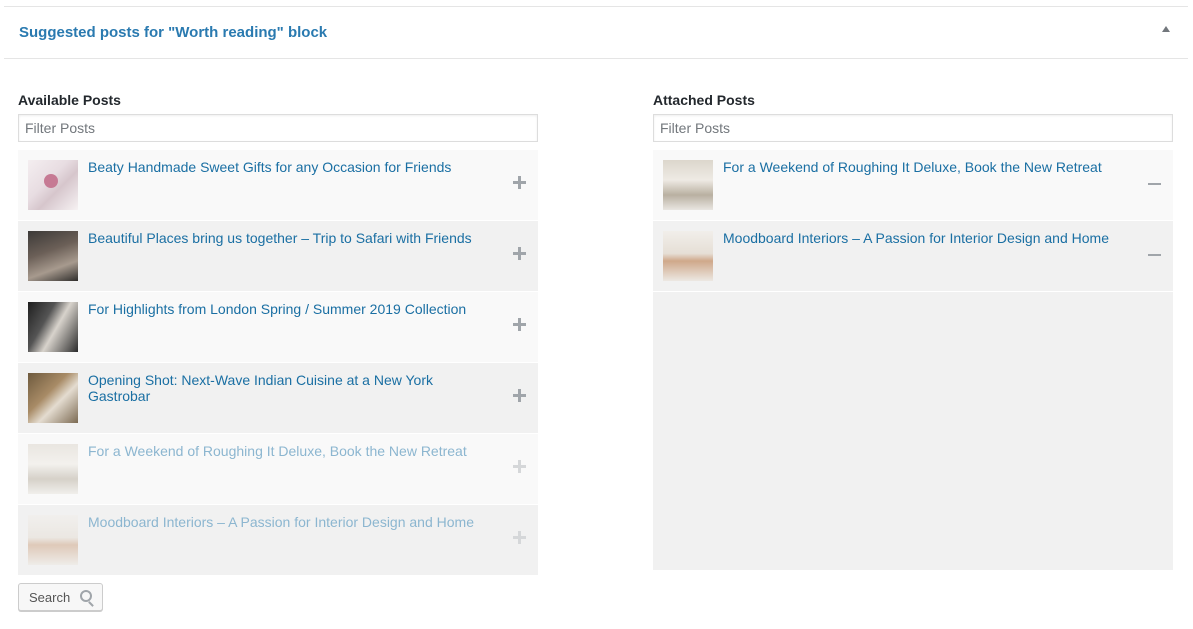 Image resolution: width=1193 pixels, height=629 pixels. What do you see at coordinates (278, 128) in the screenshot?
I see `available-filter-input` at bounding box center [278, 128].